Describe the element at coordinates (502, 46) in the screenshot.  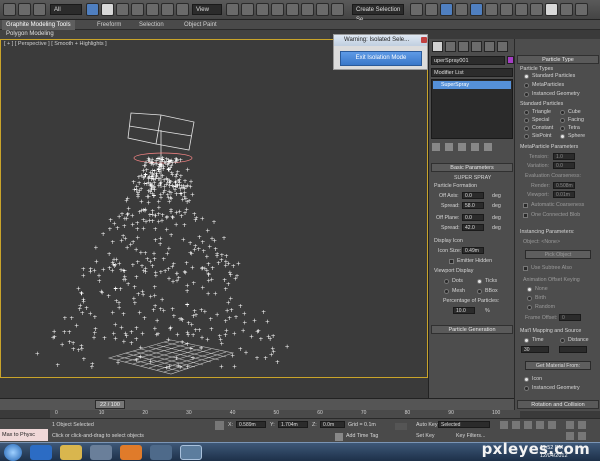
I see `utilities-tab-icon` at that location.